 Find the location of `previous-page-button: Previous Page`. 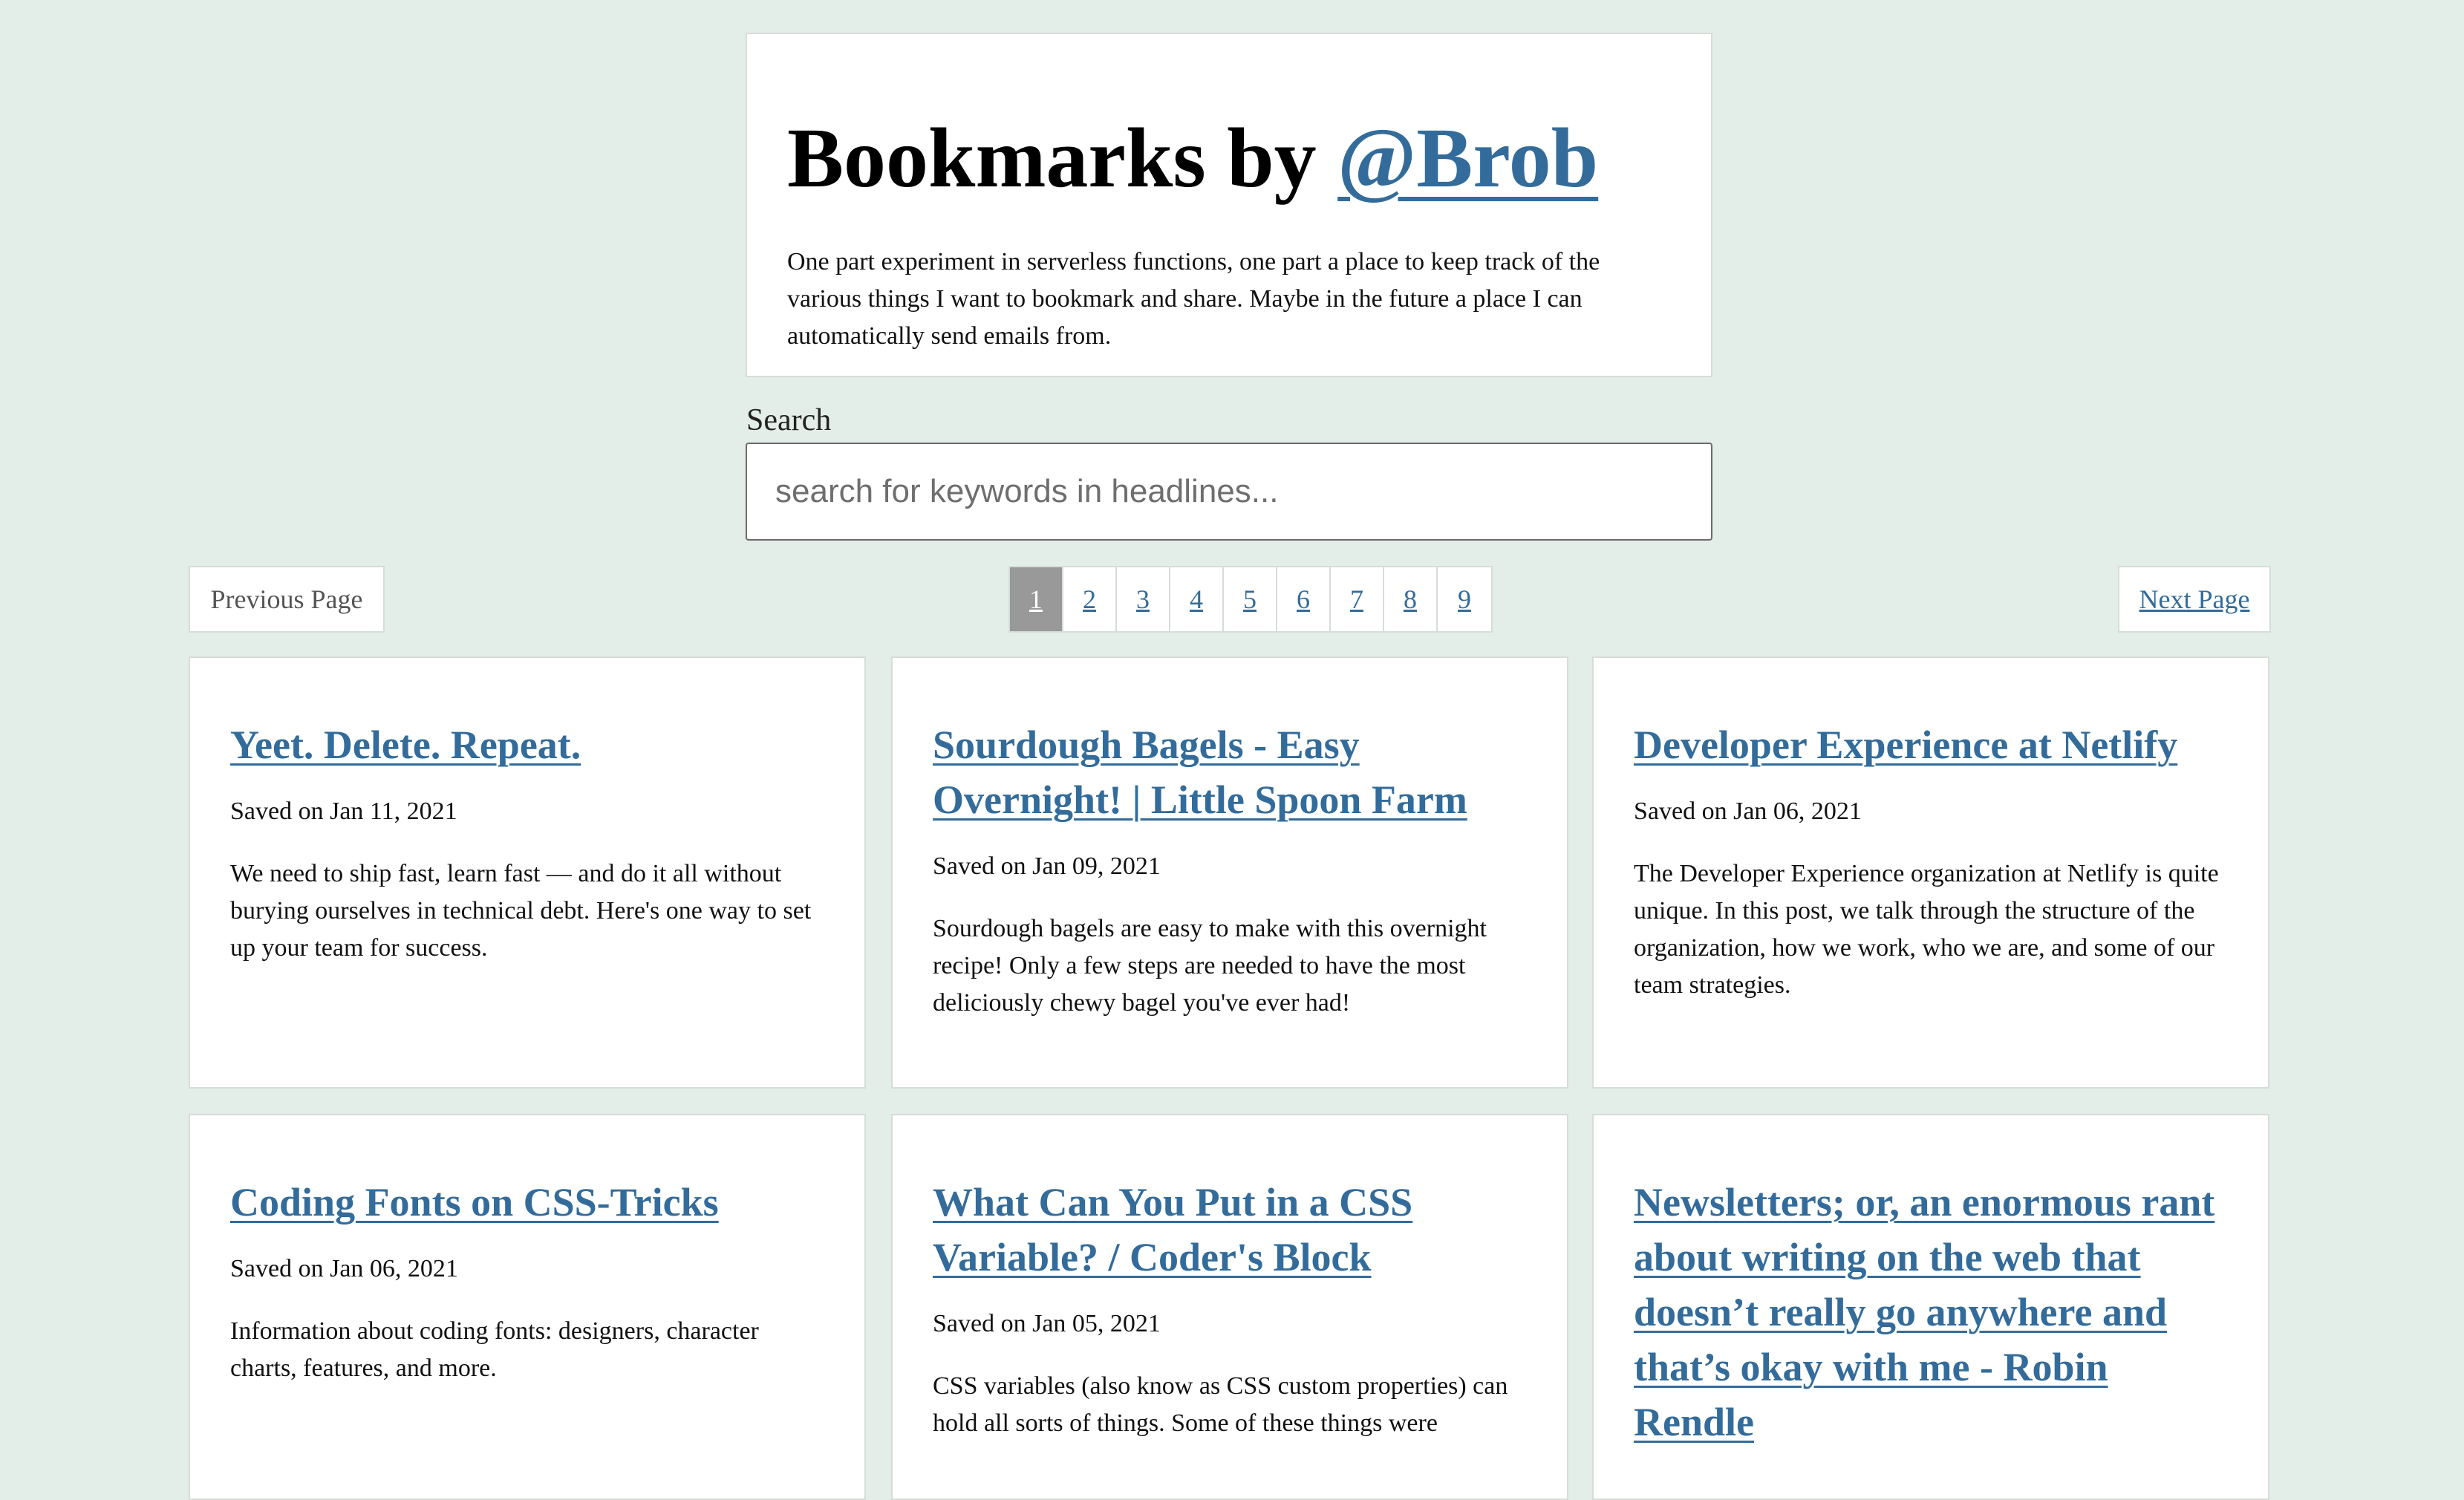

previous-page-button: Previous Page is located at coordinates (287, 599).